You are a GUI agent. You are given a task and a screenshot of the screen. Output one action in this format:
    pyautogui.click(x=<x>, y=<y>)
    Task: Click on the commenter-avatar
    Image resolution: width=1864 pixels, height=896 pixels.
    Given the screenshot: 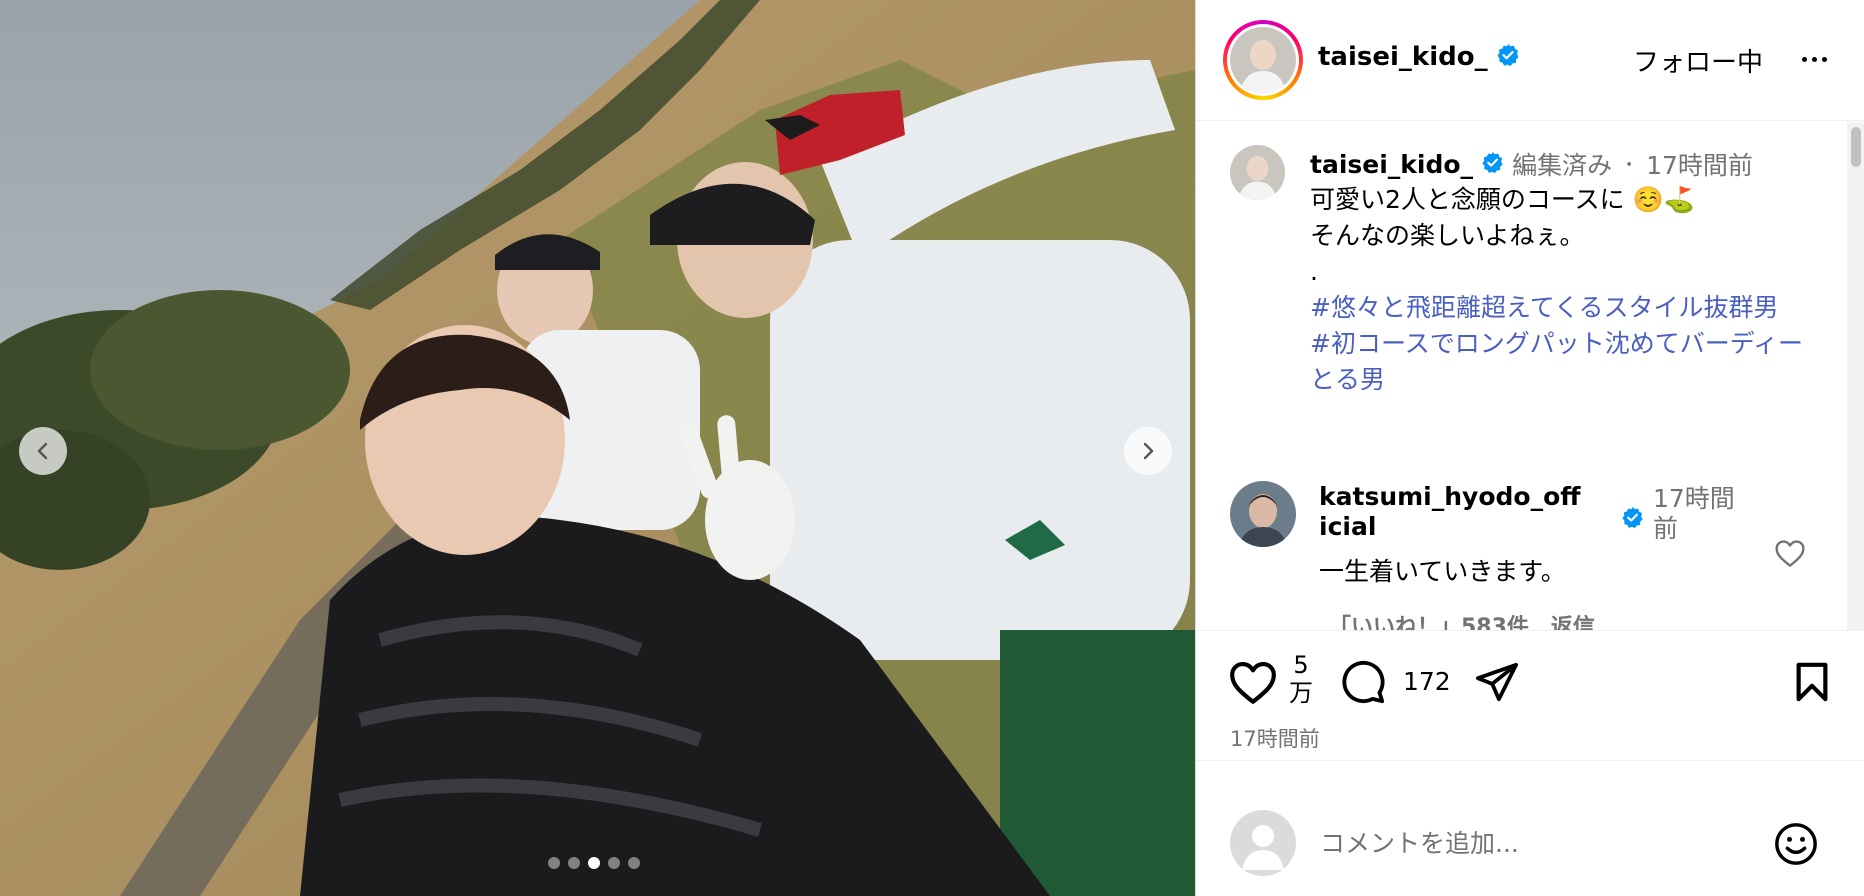 What is the action you would take?
    pyautogui.click(x=1263, y=514)
    